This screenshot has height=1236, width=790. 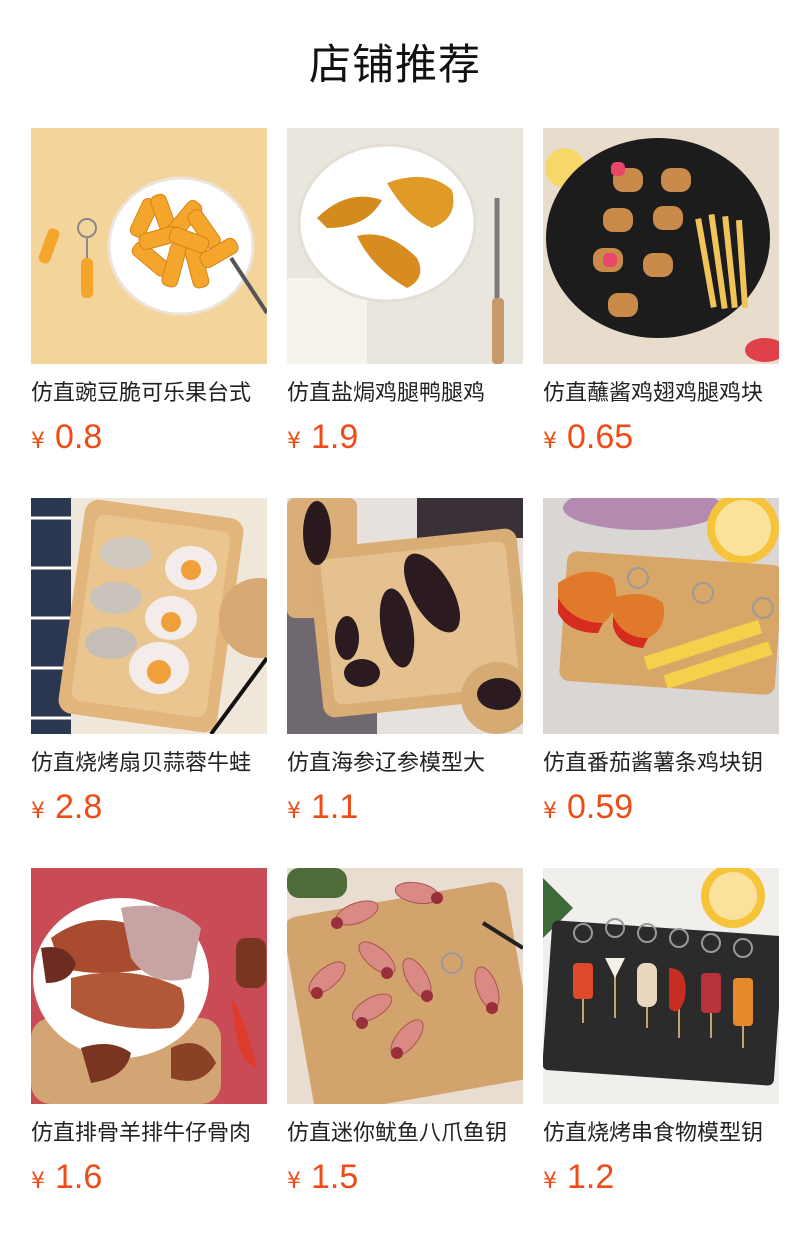 What do you see at coordinates (335, 437) in the screenshot?
I see `price-amount: 1.9` at bounding box center [335, 437].